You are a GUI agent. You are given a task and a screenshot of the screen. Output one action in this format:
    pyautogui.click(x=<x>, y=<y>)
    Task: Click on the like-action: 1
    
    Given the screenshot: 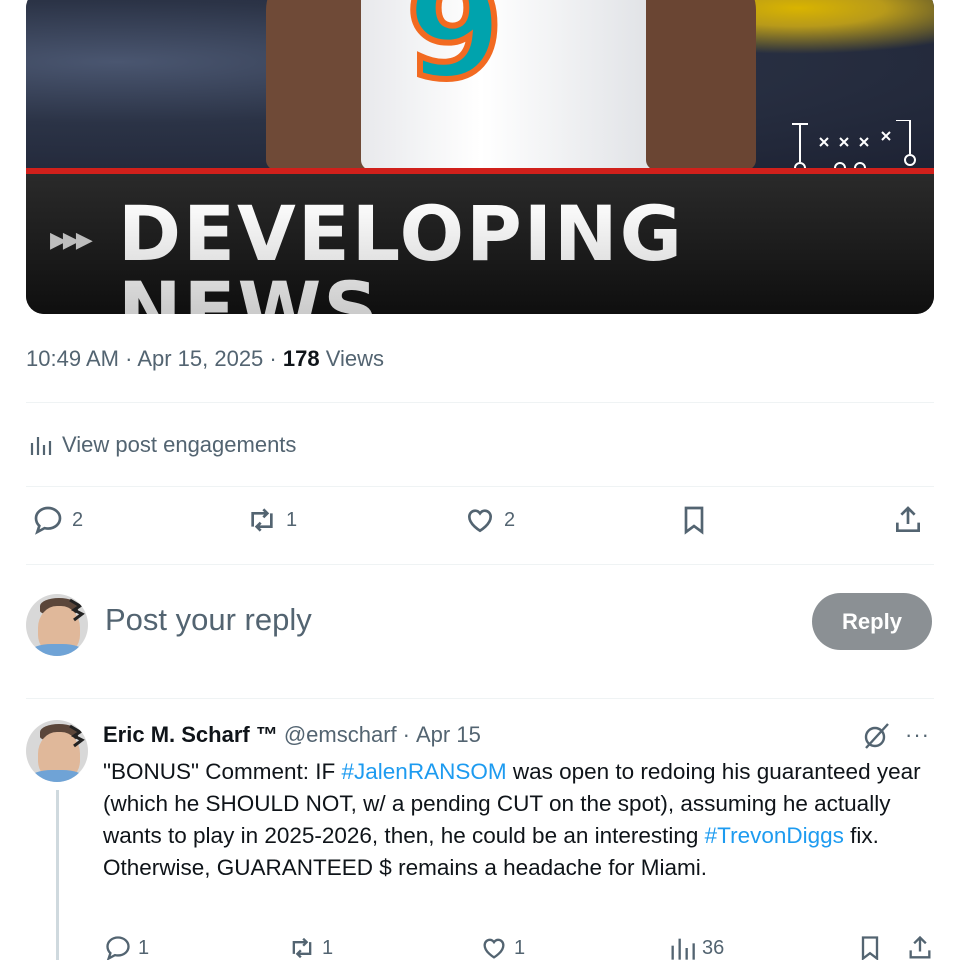 What is the action you would take?
    pyautogui.click(x=502, y=947)
    